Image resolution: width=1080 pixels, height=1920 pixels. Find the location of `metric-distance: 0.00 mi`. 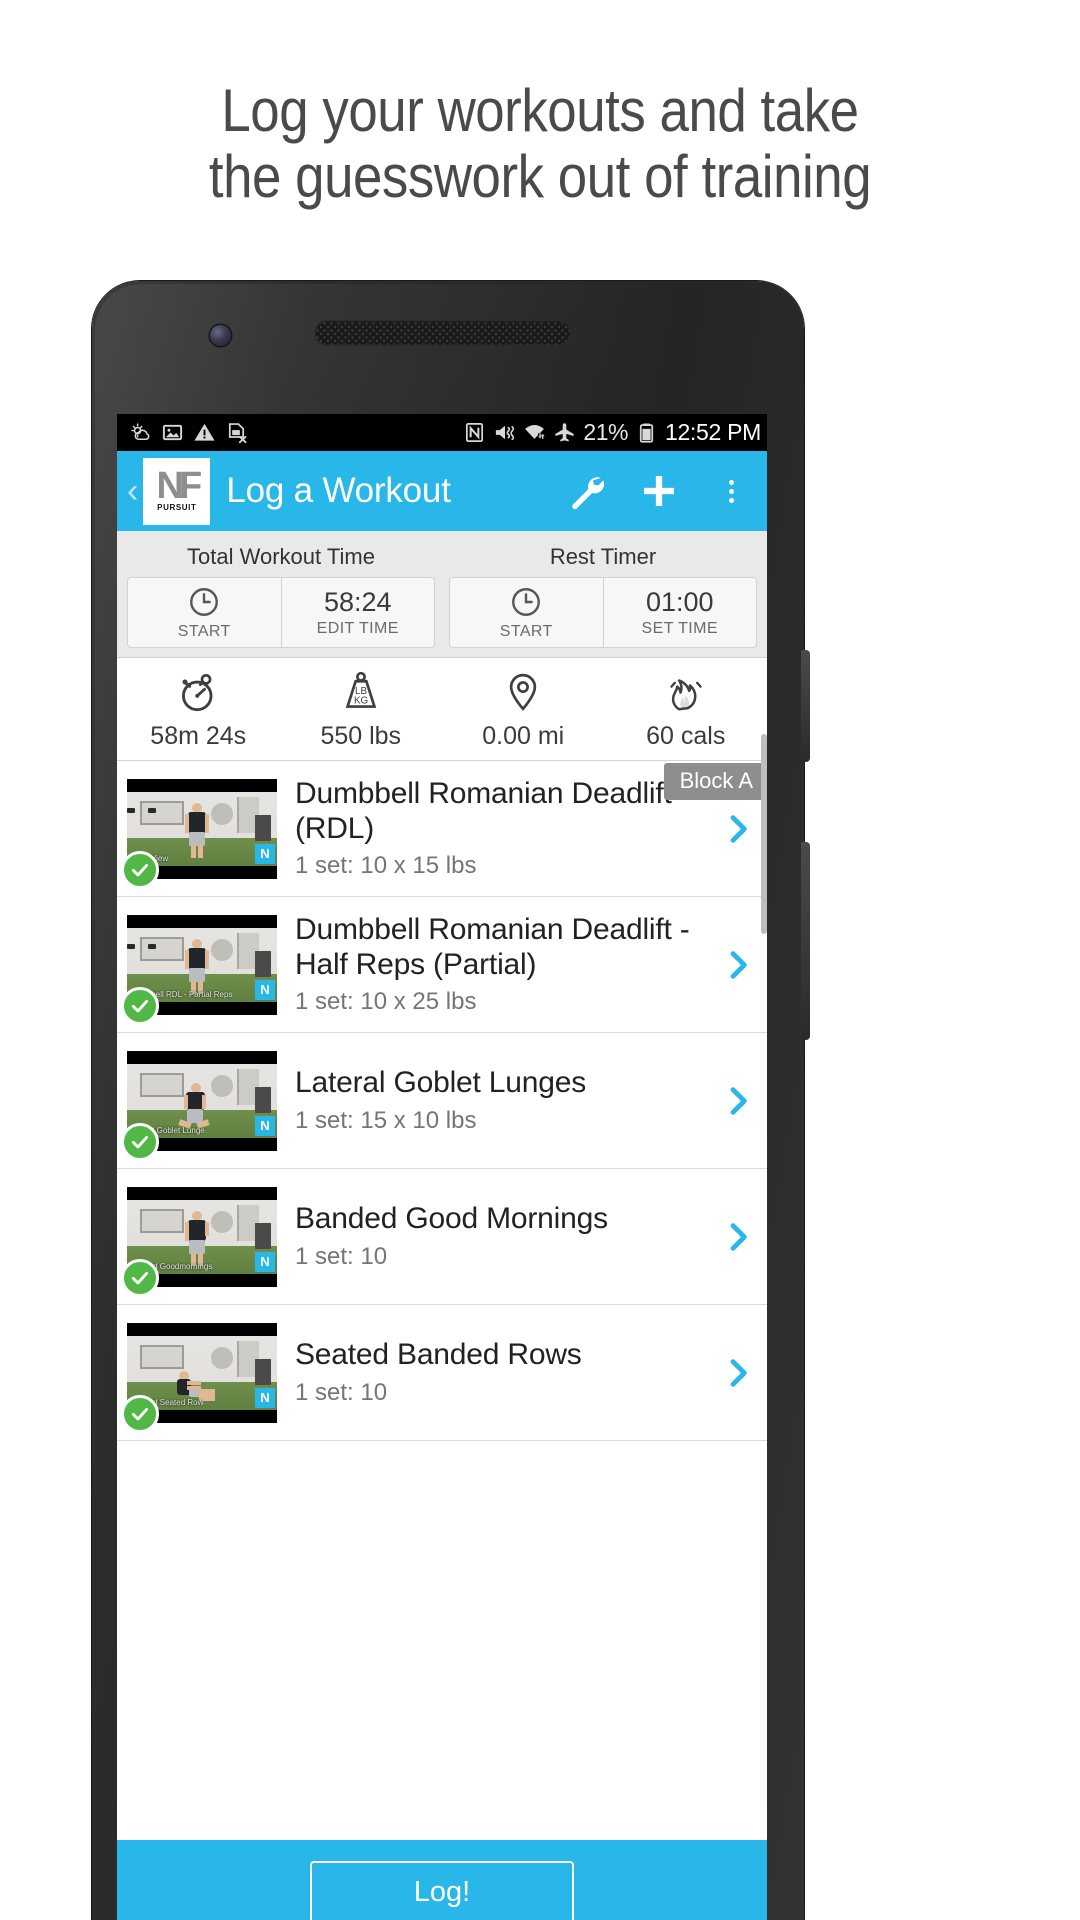

metric-distance: 0.00 mi is located at coordinates (523, 710).